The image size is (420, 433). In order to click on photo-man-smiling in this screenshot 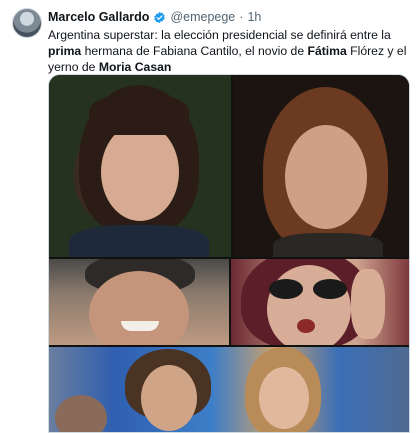, I will do `click(139, 302)`.